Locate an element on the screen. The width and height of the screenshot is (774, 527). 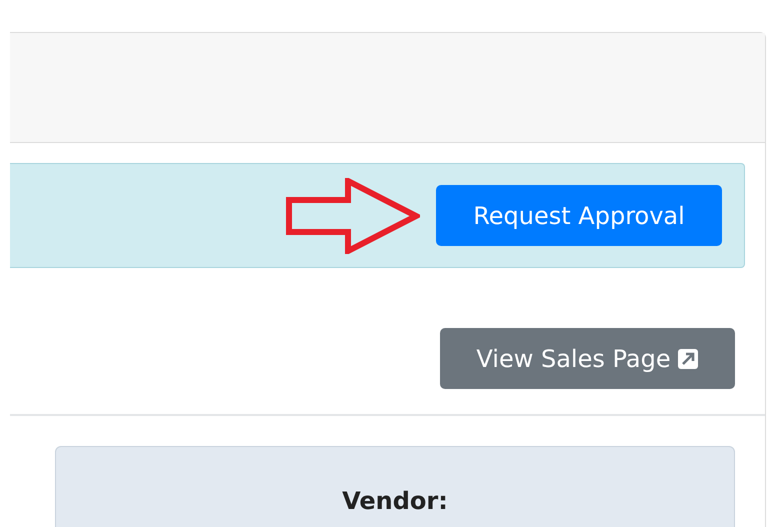
view-sales-page-button: View Sales Page is located at coordinates (587, 358).